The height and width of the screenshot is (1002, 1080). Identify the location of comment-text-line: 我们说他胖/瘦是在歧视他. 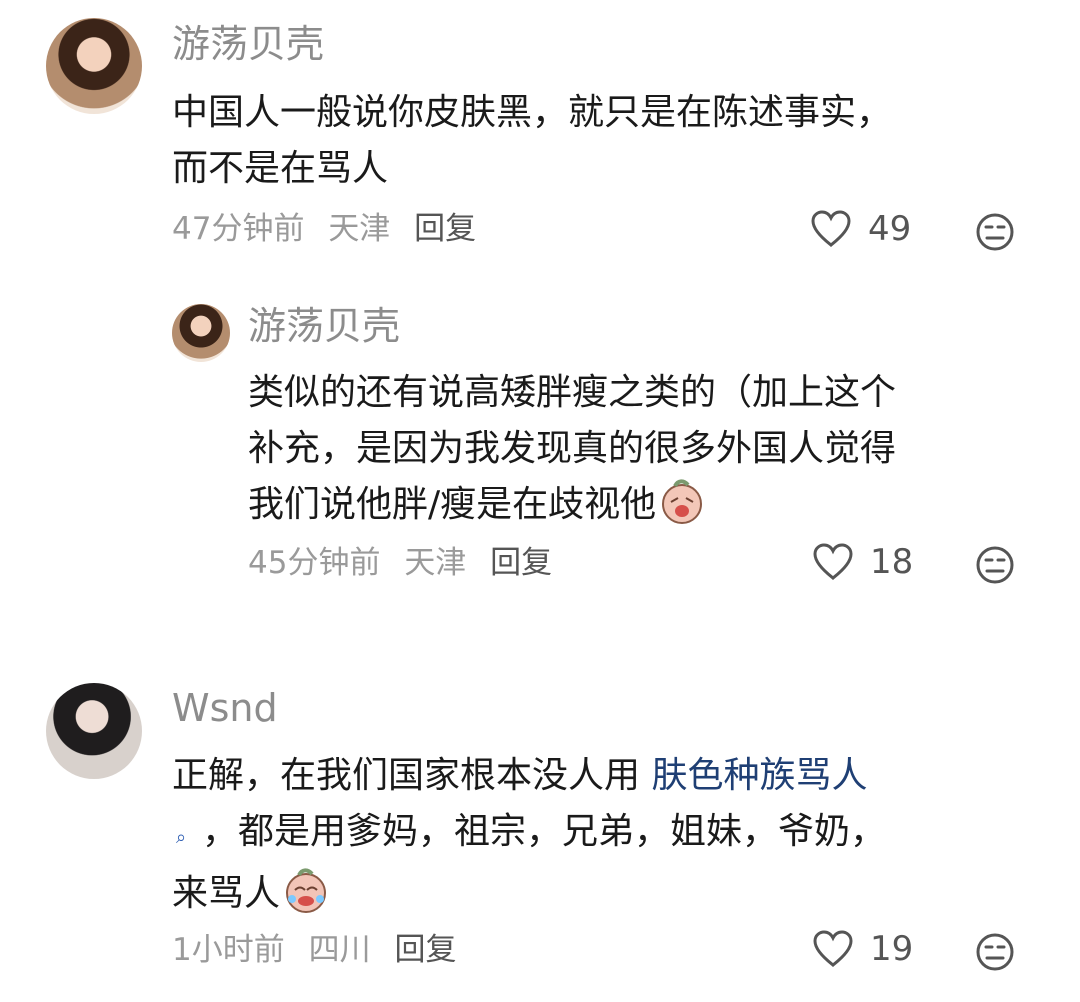
(572, 505).